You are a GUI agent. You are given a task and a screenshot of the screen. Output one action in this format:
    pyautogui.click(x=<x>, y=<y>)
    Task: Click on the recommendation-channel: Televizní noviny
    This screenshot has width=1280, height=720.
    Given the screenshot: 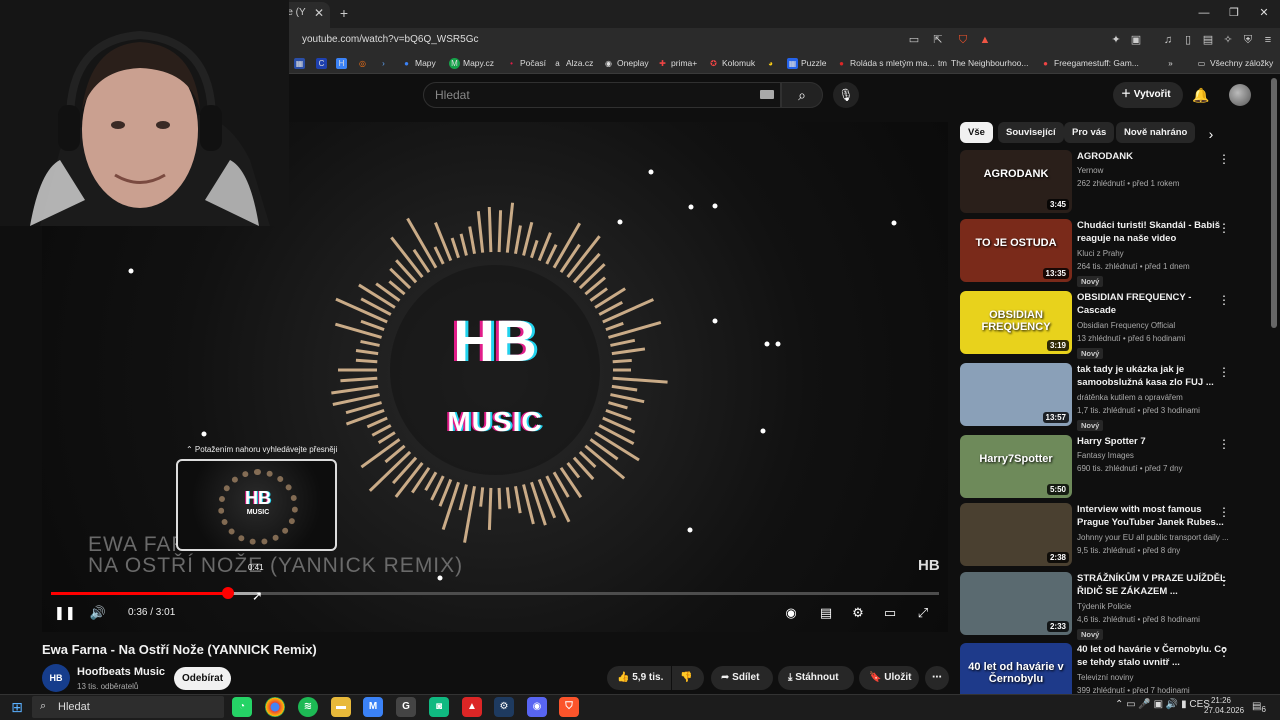 What is the action you would take?
    pyautogui.click(x=1153, y=677)
    